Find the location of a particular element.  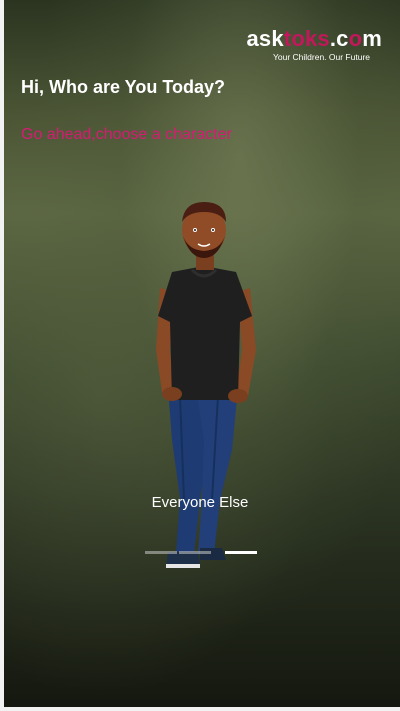

logo-ask: ask is located at coordinates (265, 38).